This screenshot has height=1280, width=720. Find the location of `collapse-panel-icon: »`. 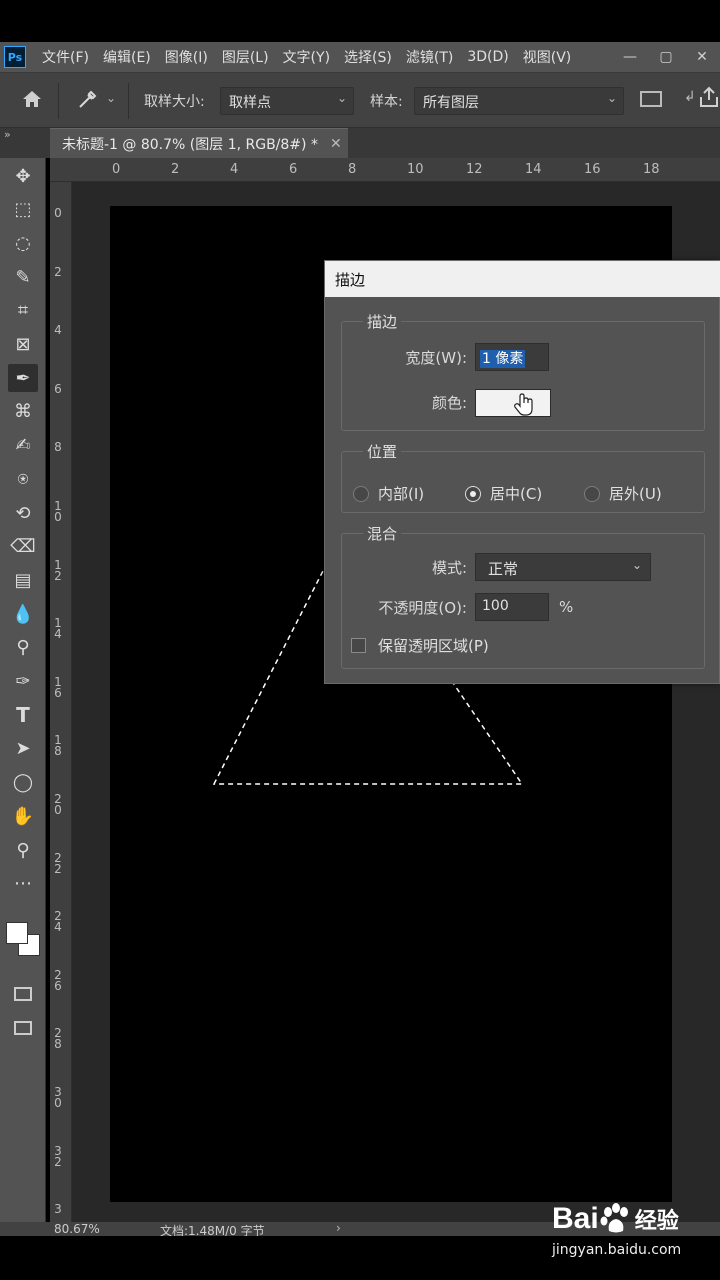

collapse-panel-icon: » is located at coordinates (7, 134).